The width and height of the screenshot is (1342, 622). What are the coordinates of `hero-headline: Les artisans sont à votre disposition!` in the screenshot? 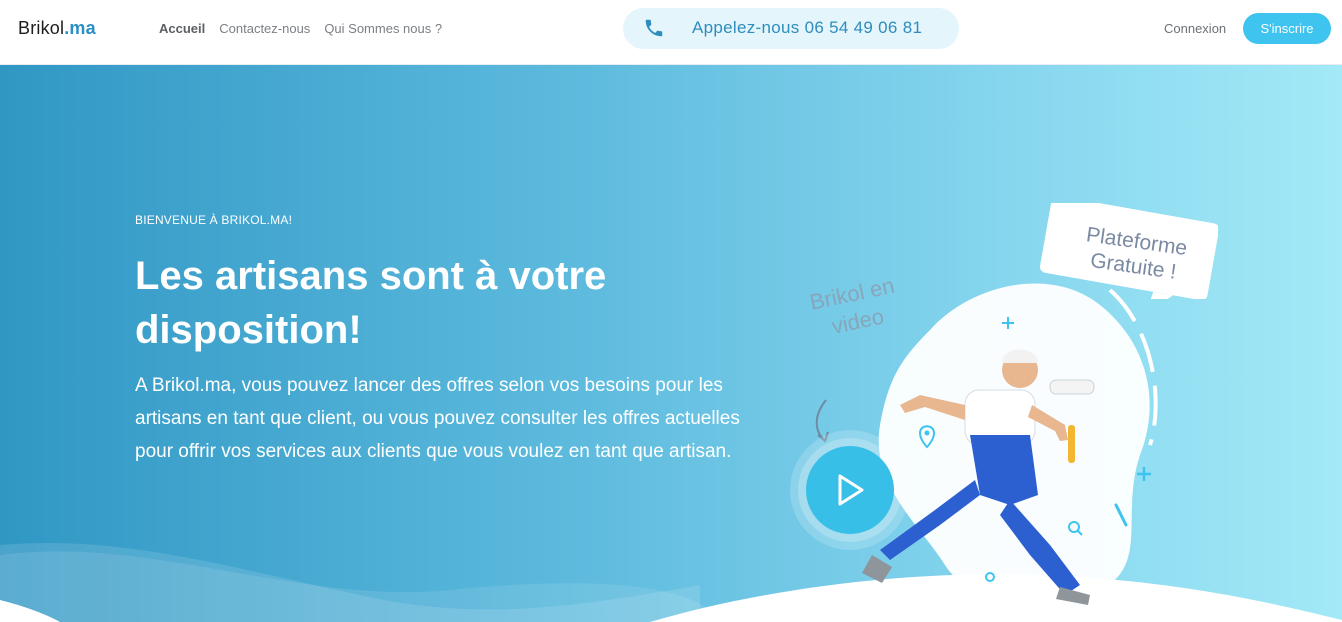 It's located at (445, 303).